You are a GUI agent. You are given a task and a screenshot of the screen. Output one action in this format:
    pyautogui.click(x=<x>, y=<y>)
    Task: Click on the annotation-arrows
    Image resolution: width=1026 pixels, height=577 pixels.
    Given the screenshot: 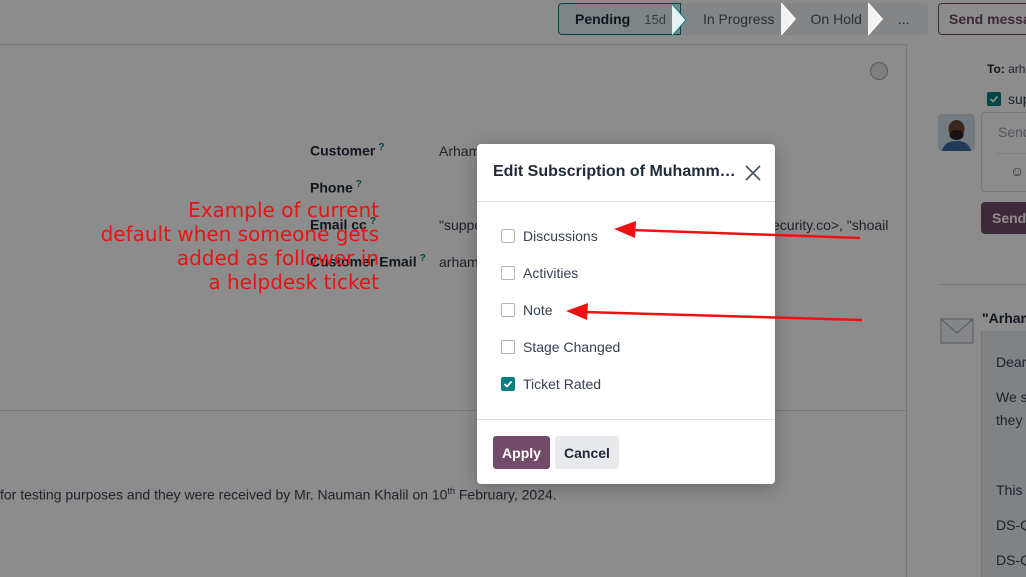 What is the action you would take?
    pyautogui.click(x=714, y=271)
    